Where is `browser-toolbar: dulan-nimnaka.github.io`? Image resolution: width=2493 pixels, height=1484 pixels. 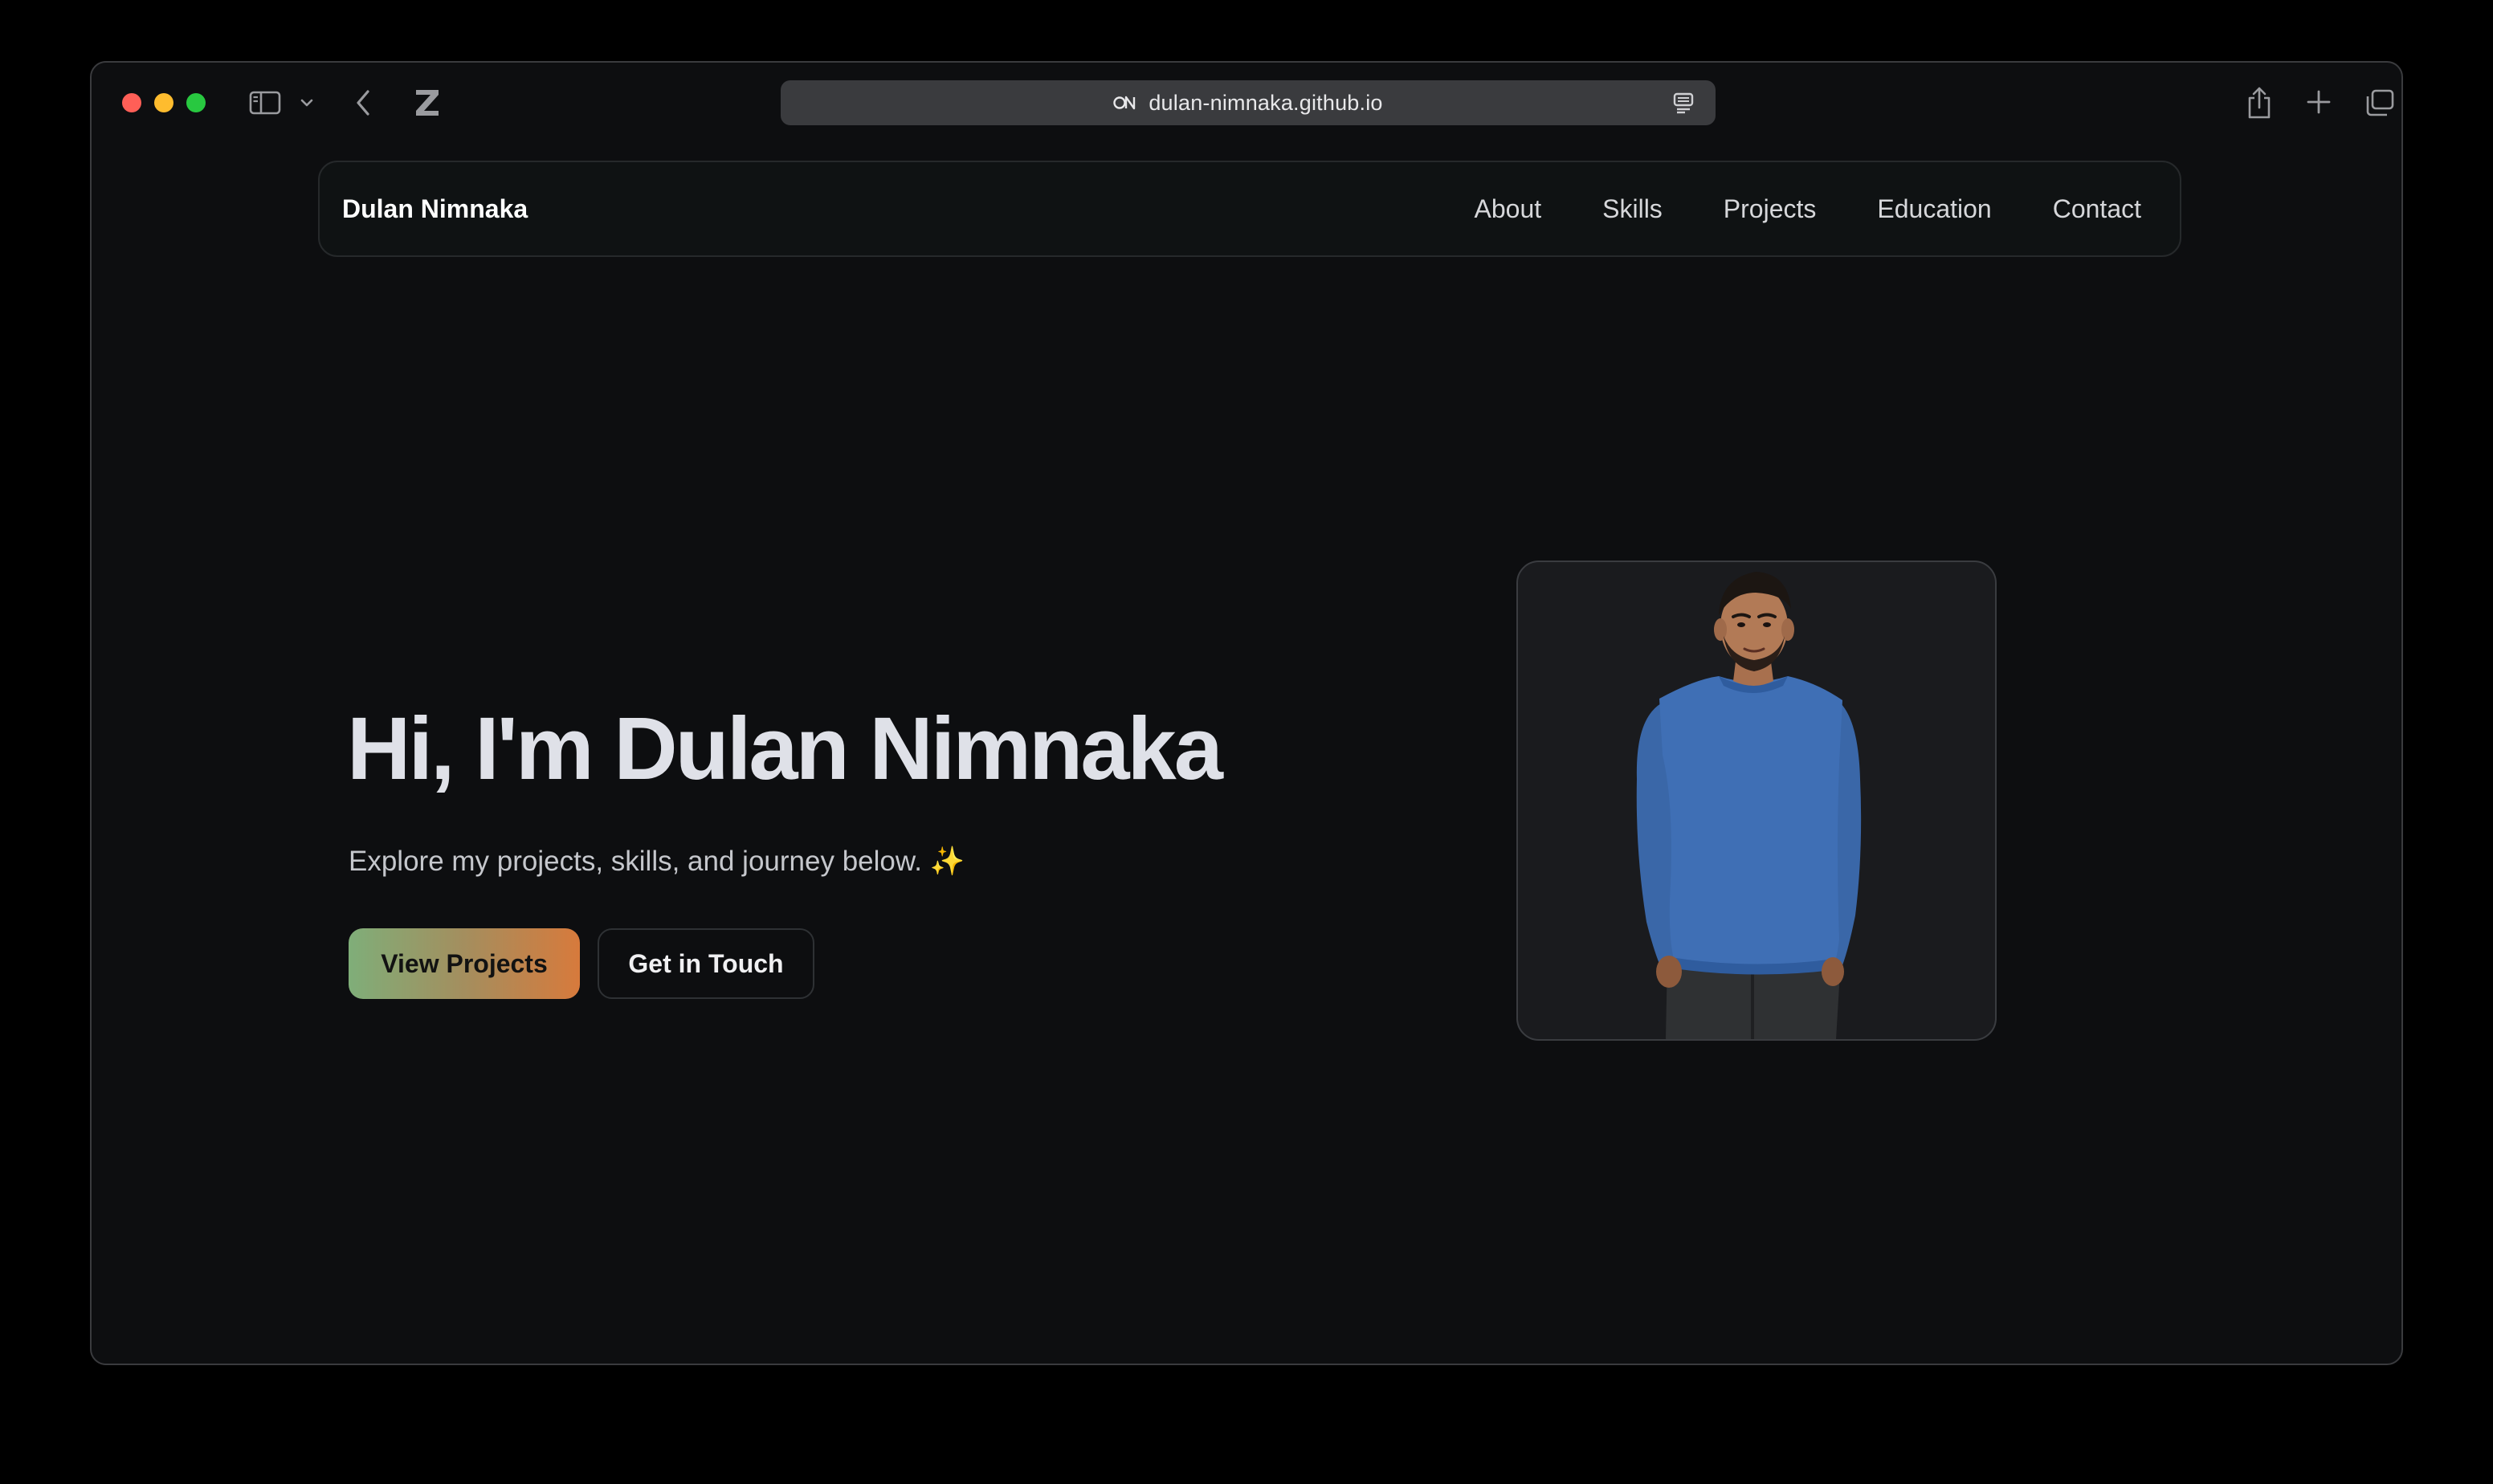
browser-toolbar: dulan-nimnaka.github.io is located at coordinates (1246, 103).